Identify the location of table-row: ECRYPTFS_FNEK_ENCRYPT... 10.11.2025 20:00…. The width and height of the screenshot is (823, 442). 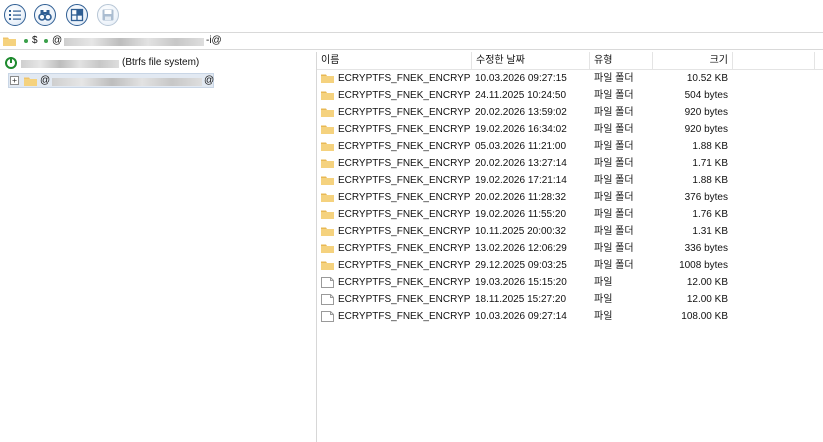
(570, 231).